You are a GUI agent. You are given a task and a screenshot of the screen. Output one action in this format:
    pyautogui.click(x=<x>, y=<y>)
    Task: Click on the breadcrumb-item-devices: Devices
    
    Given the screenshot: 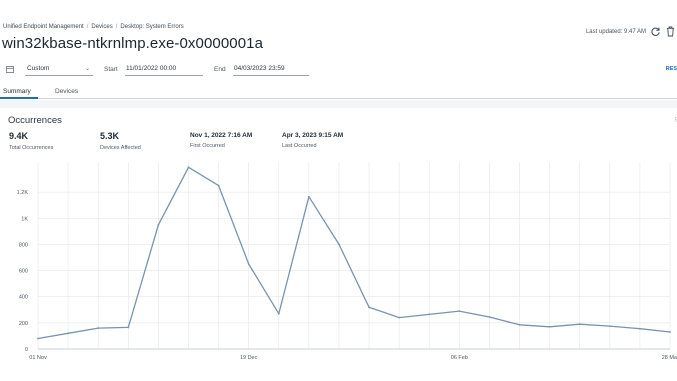 What is the action you would take?
    pyautogui.click(x=101, y=27)
    